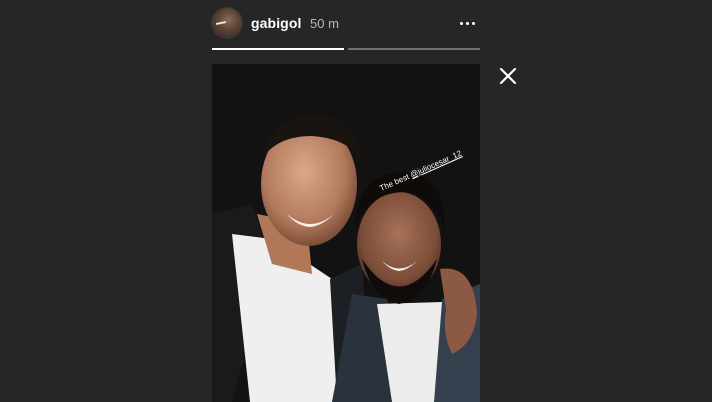 This screenshot has width=712, height=402. I want to click on more-options-icon, so click(467, 23).